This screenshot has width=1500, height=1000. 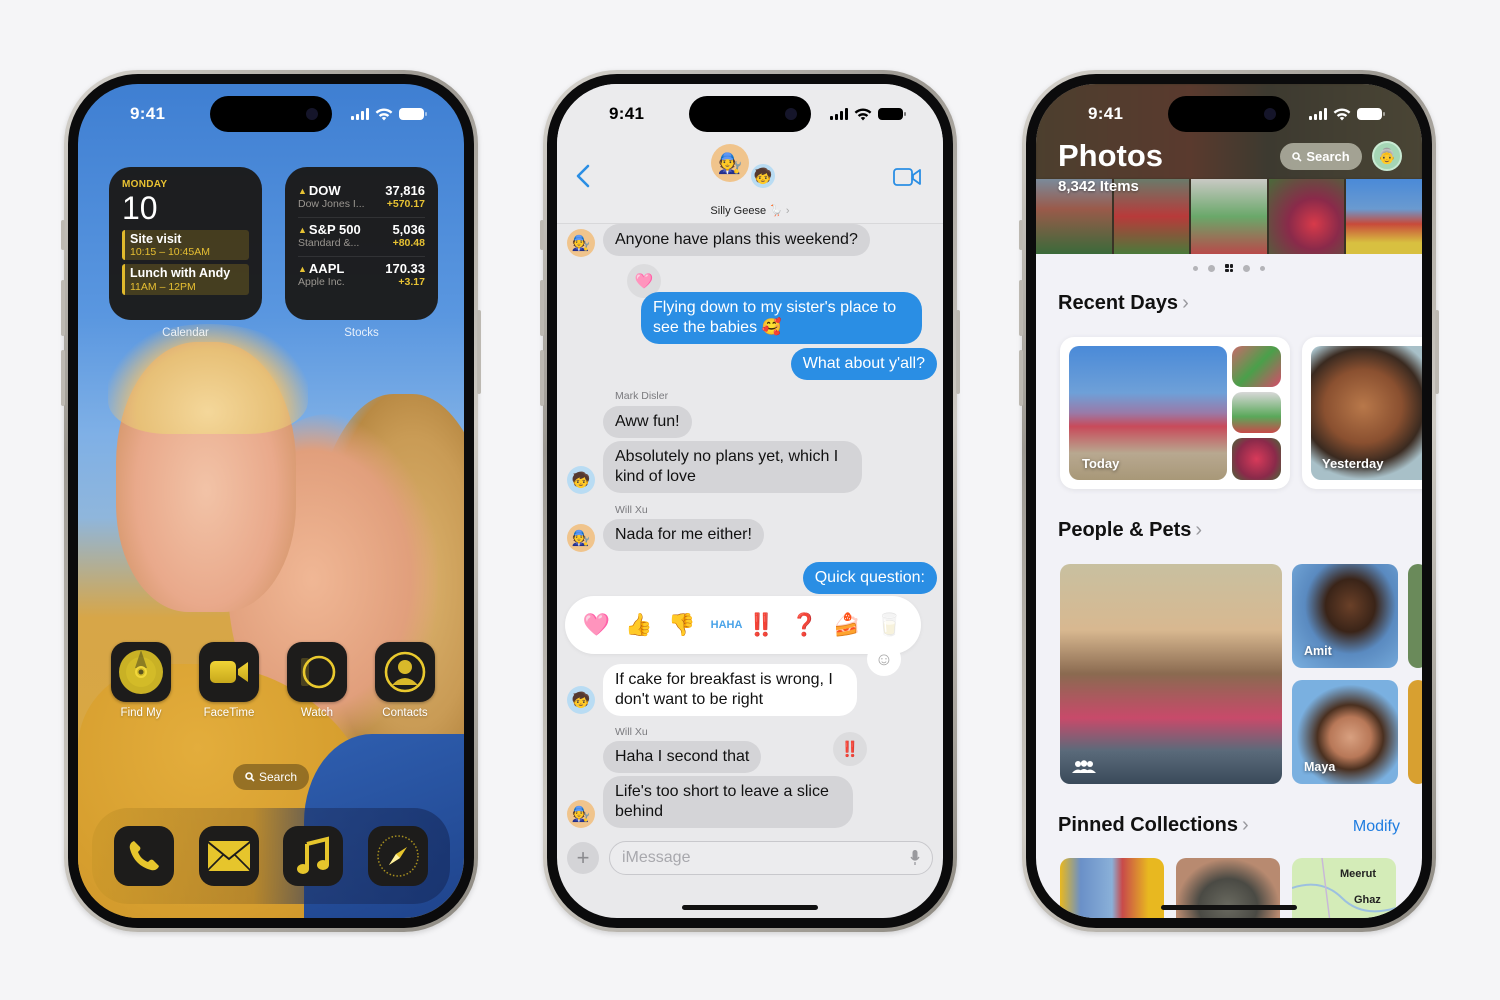 I want to click on profile-avatar: 👵, so click(x=1387, y=156).